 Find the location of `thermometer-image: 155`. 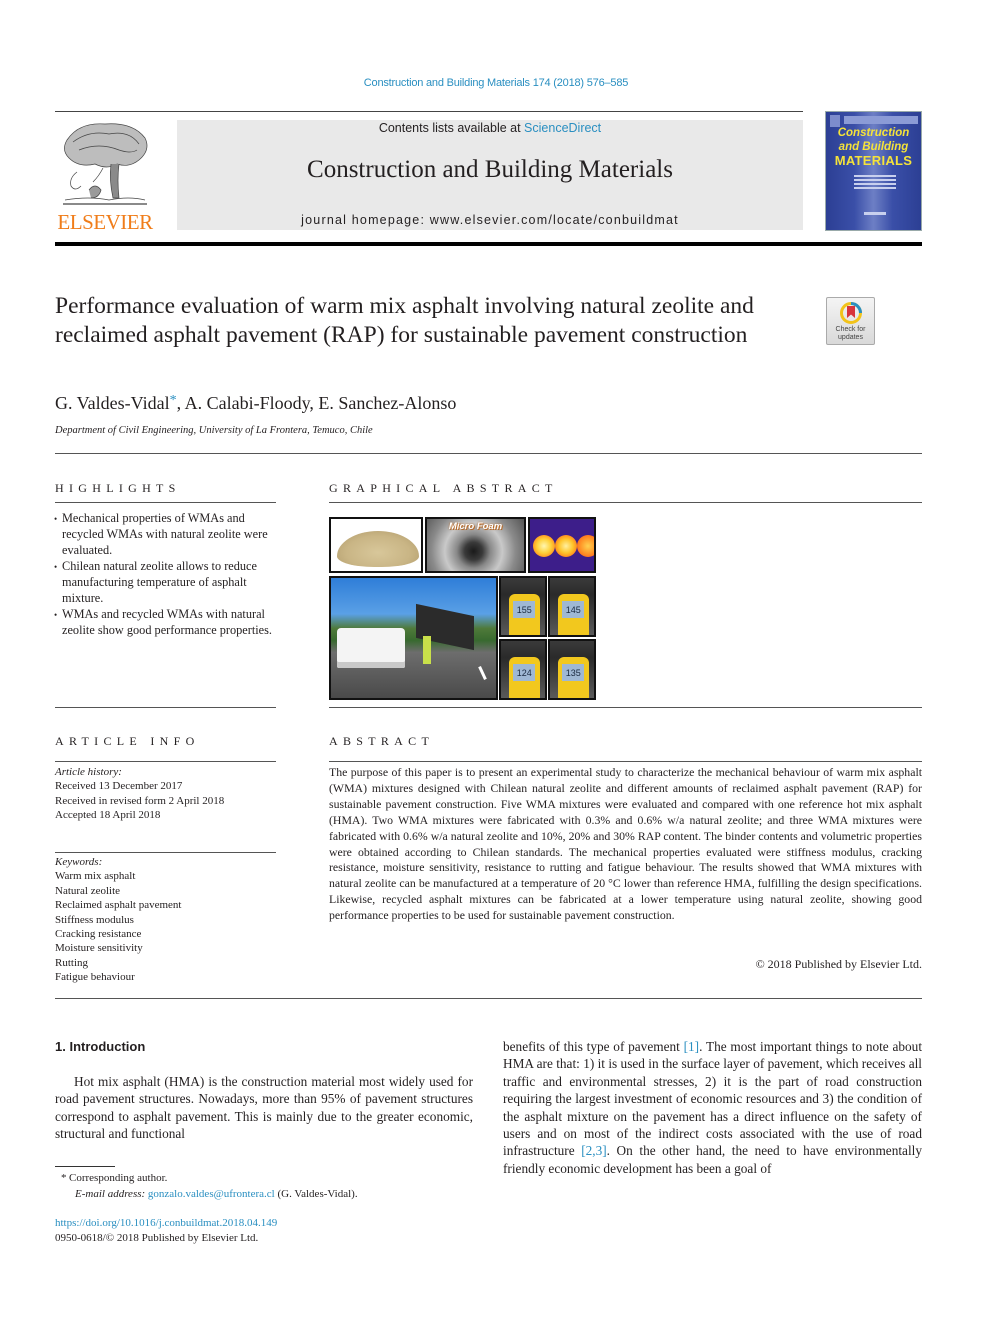

thermometer-image: 155 is located at coordinates (523, 606).